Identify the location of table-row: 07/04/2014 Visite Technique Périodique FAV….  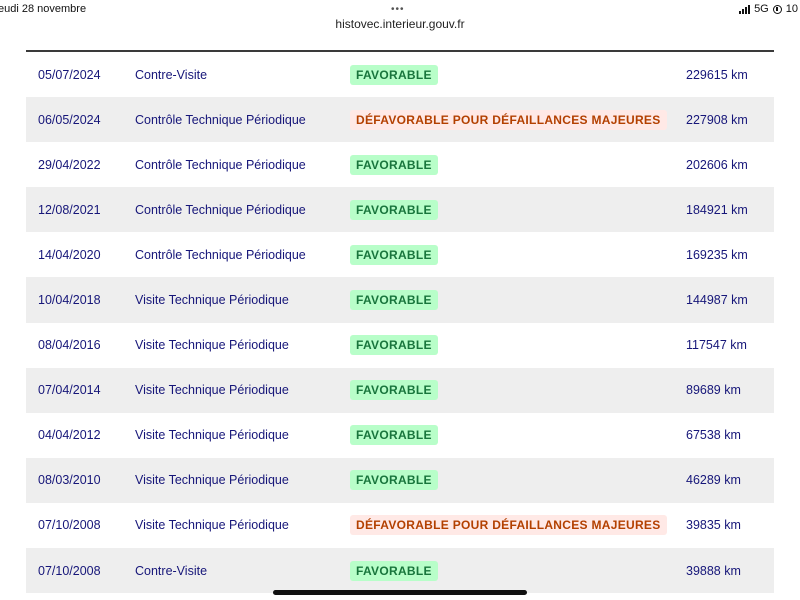
(400, 390).